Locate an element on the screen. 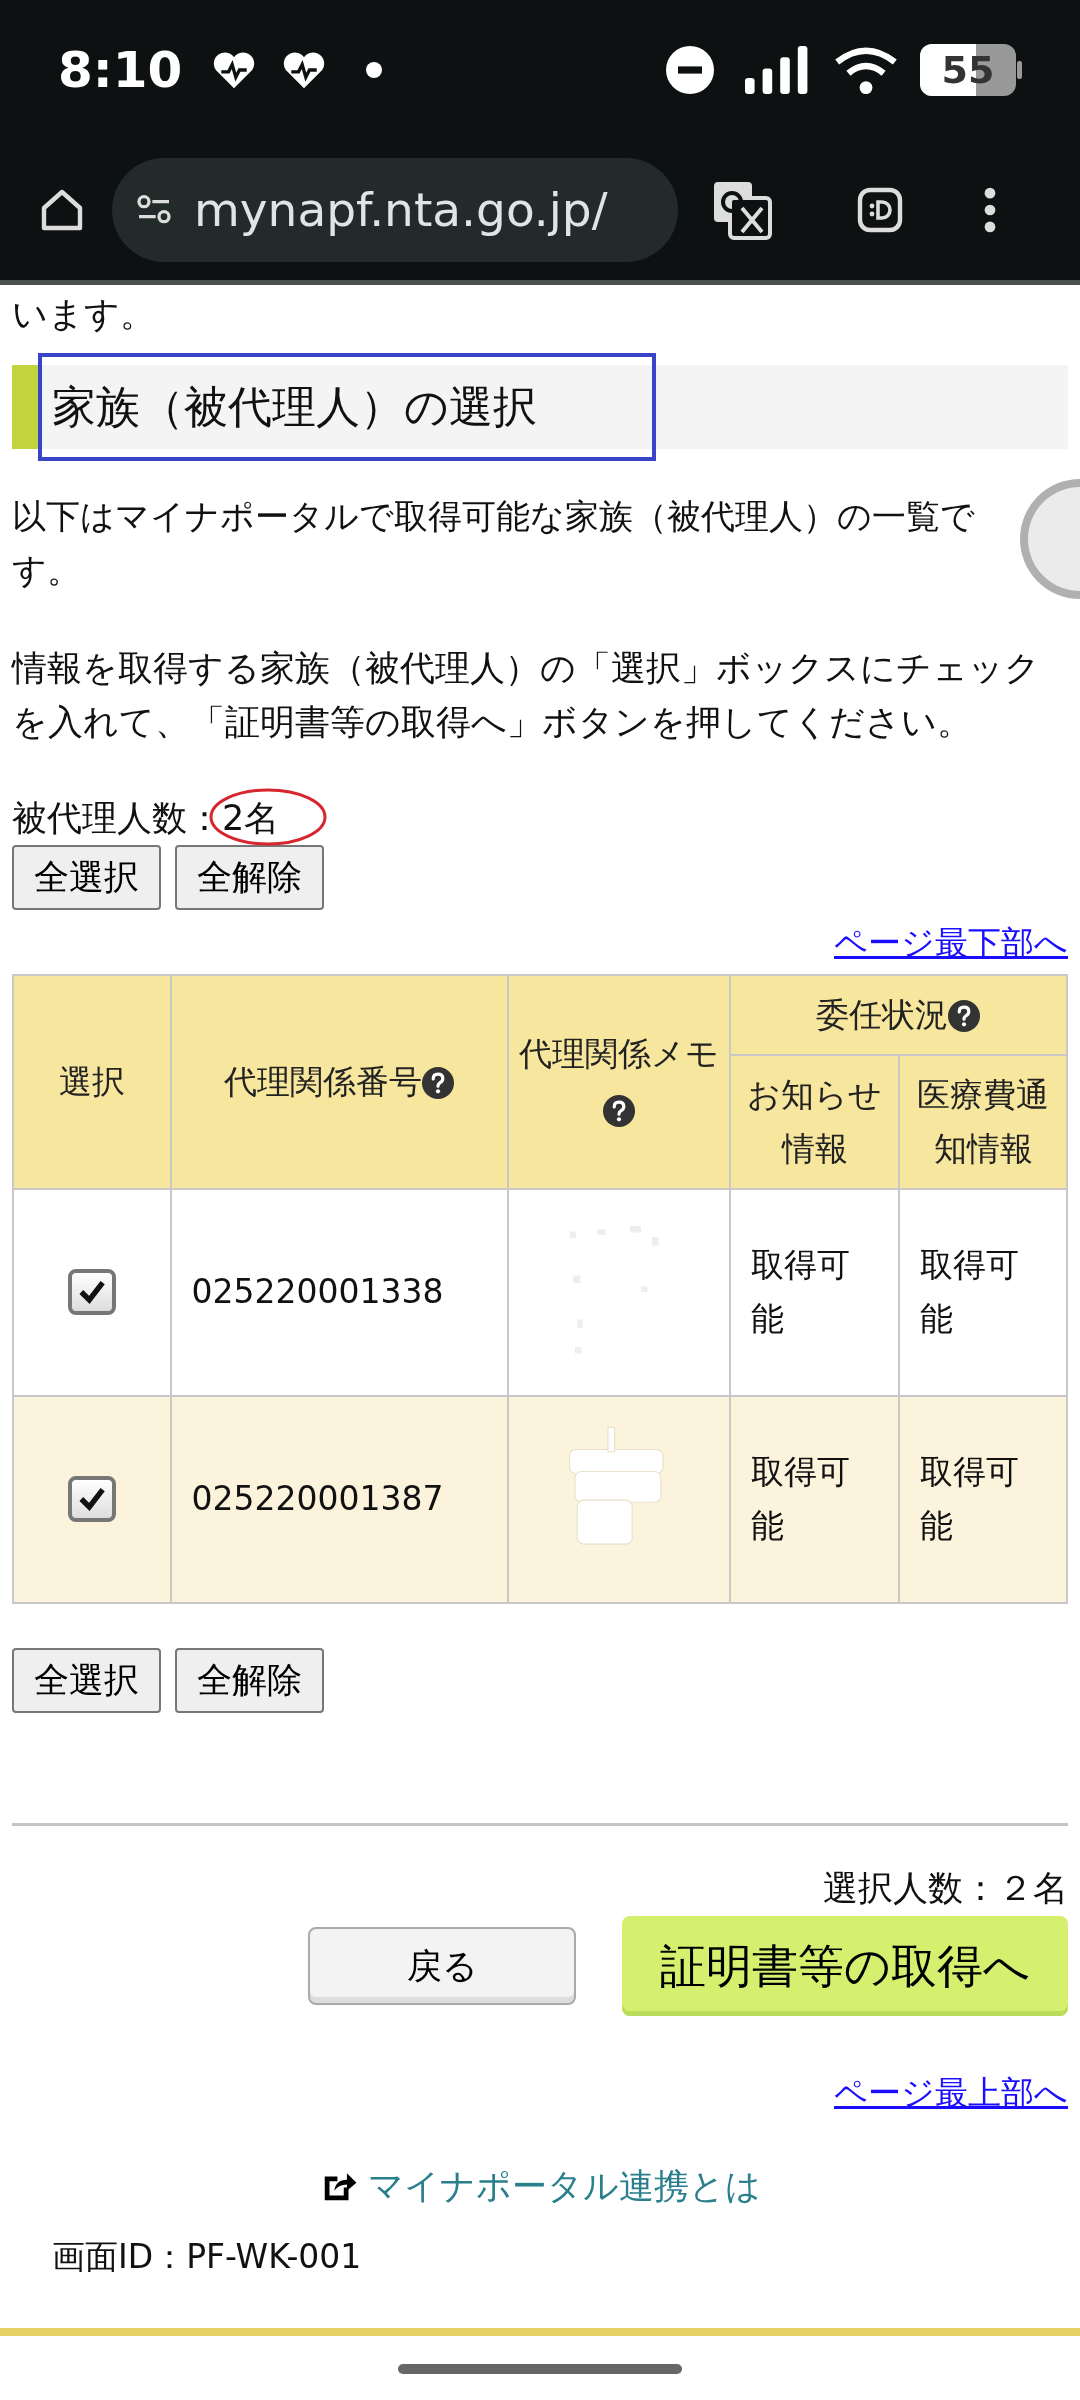 Image resolution: width=1080 pixels, height=2400 pixels. get-certificate-button: 証明書等の取得へ is located at coordinates (845, 1966).